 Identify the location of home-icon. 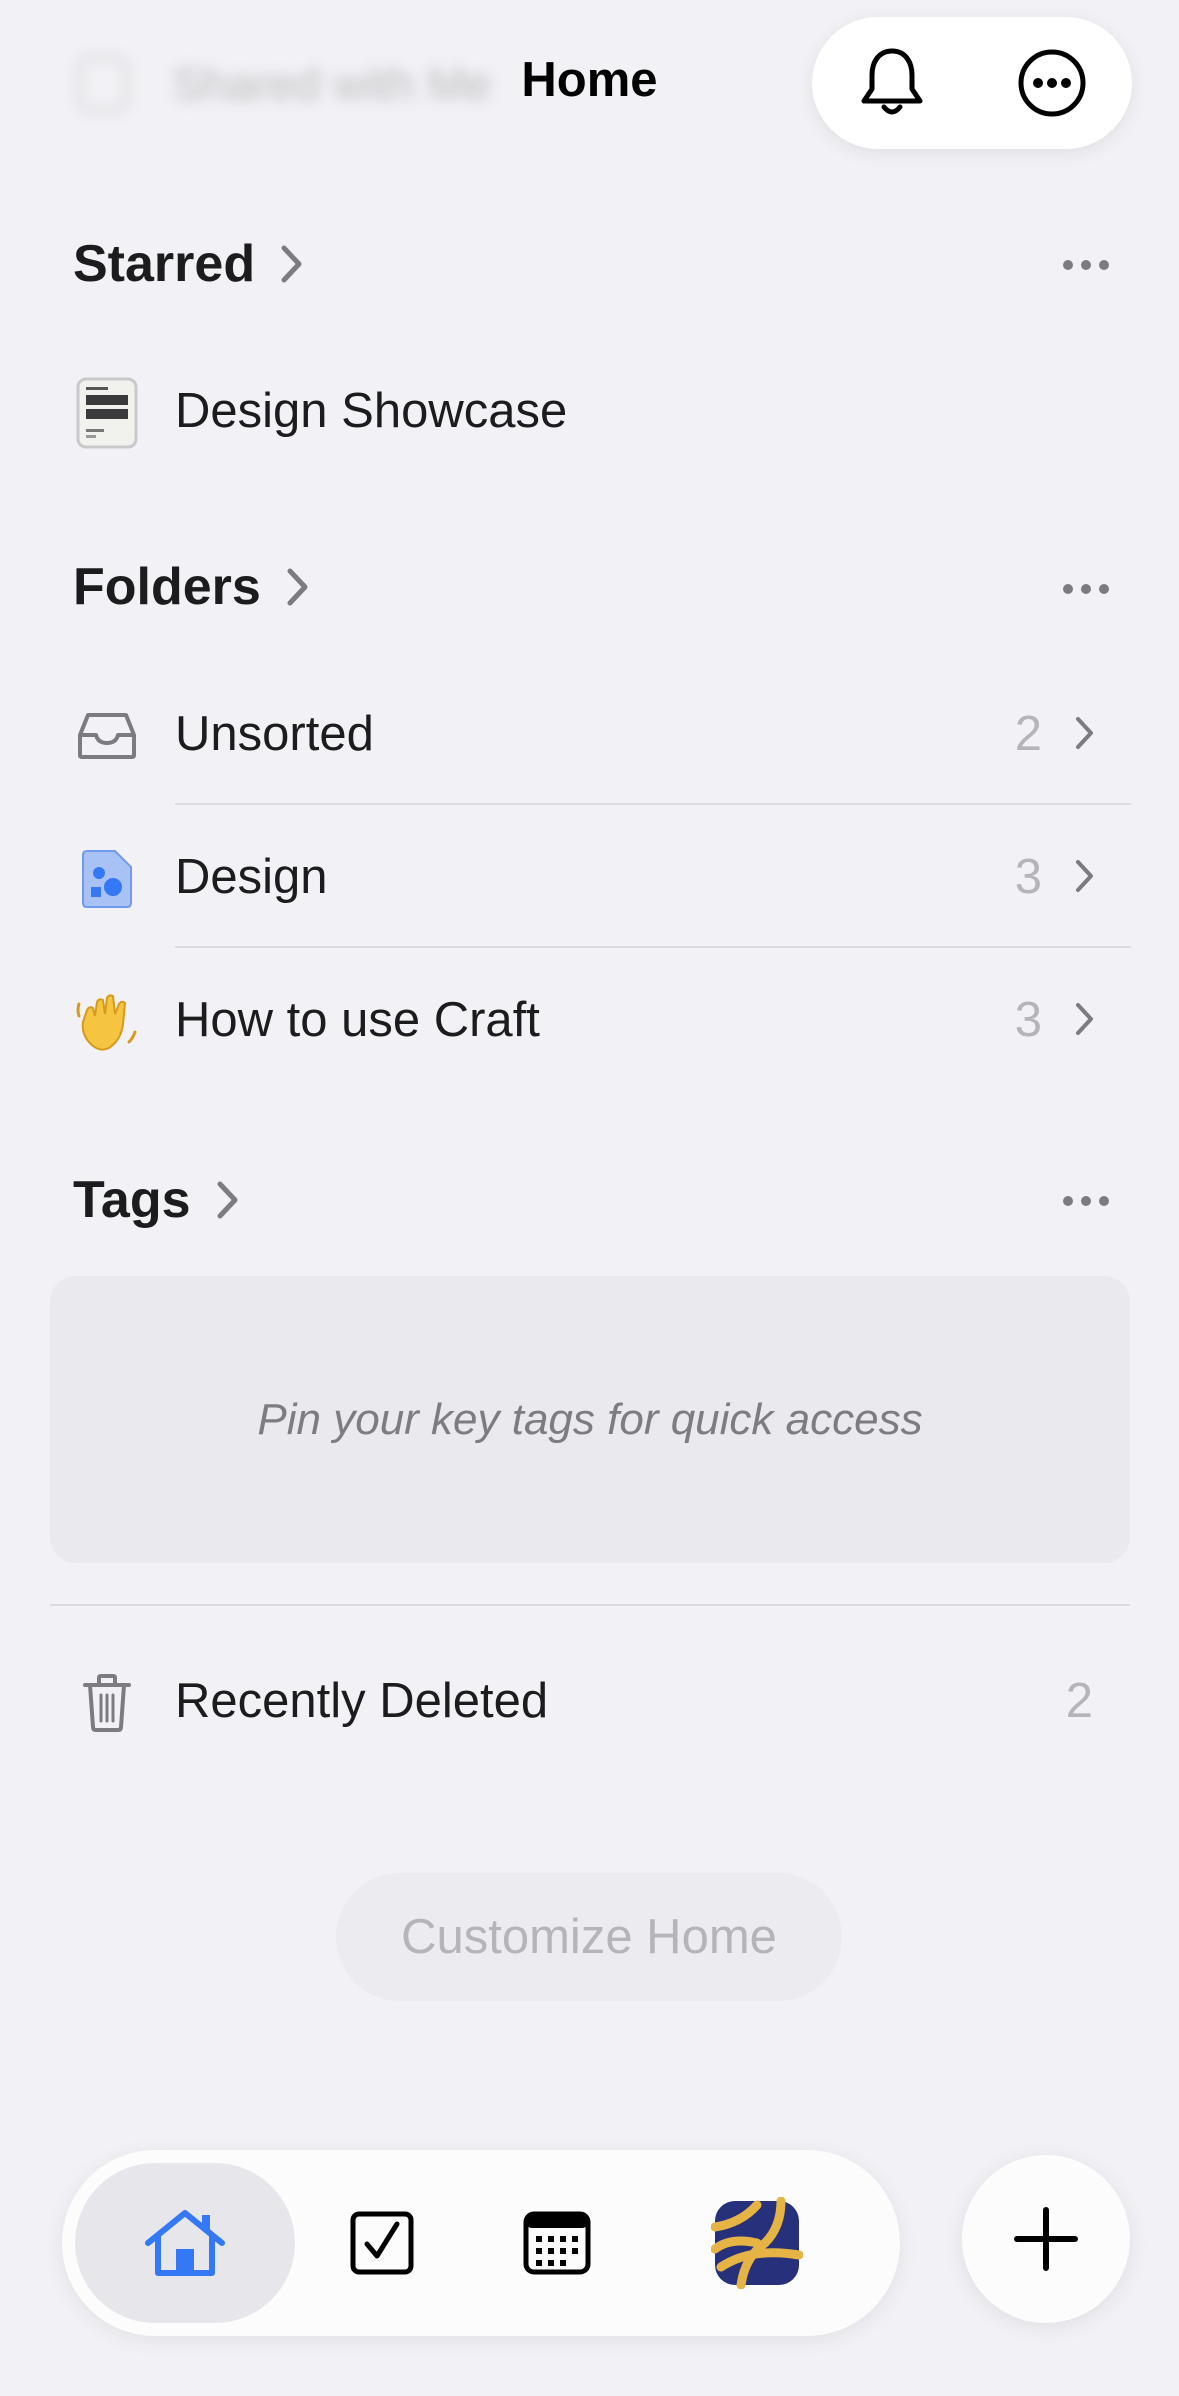
(185, 2243).